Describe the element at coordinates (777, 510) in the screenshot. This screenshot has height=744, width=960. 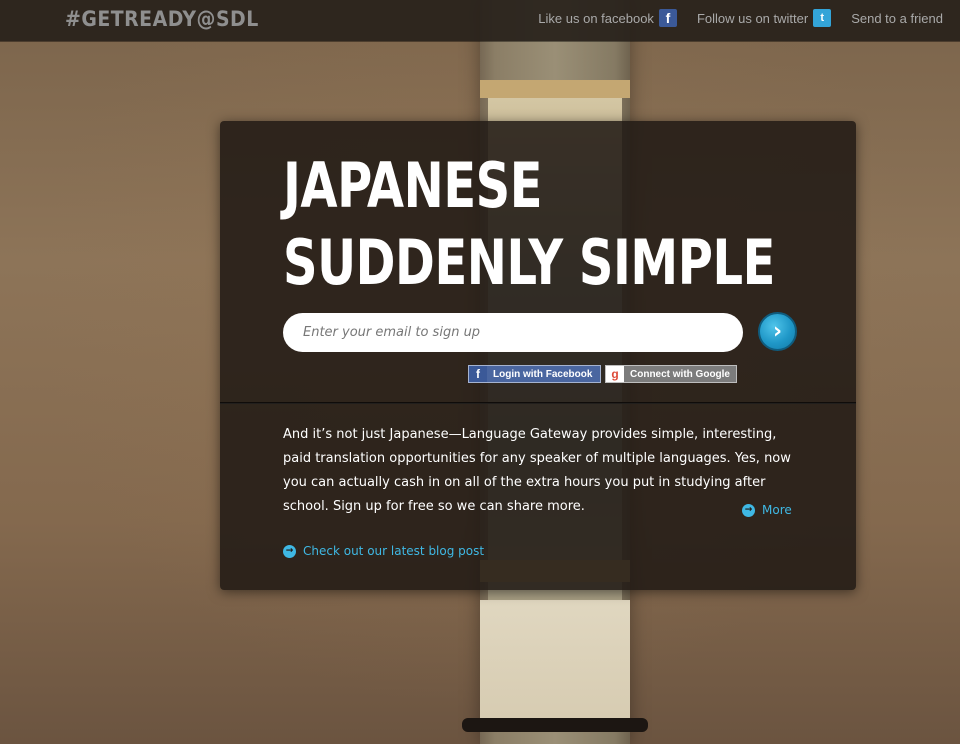
I see `more-link-label: More` at that location.